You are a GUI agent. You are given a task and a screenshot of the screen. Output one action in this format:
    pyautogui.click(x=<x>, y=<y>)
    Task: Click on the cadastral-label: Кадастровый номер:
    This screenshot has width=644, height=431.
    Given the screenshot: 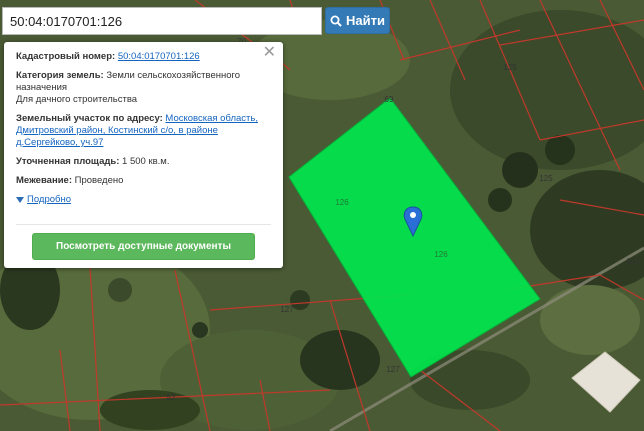 What is the action you would take?
    pyautogui.click(x=66, y=56)
    